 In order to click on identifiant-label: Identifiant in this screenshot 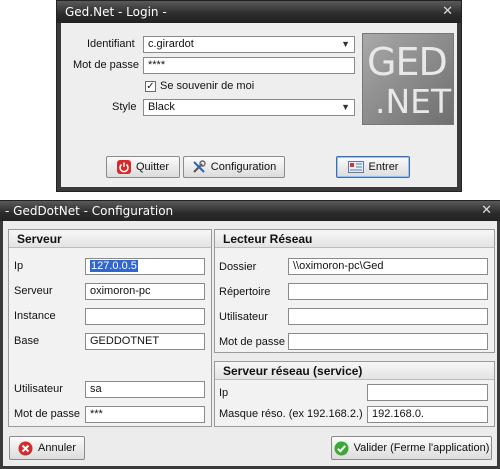, I will do `click(111, 44)`.